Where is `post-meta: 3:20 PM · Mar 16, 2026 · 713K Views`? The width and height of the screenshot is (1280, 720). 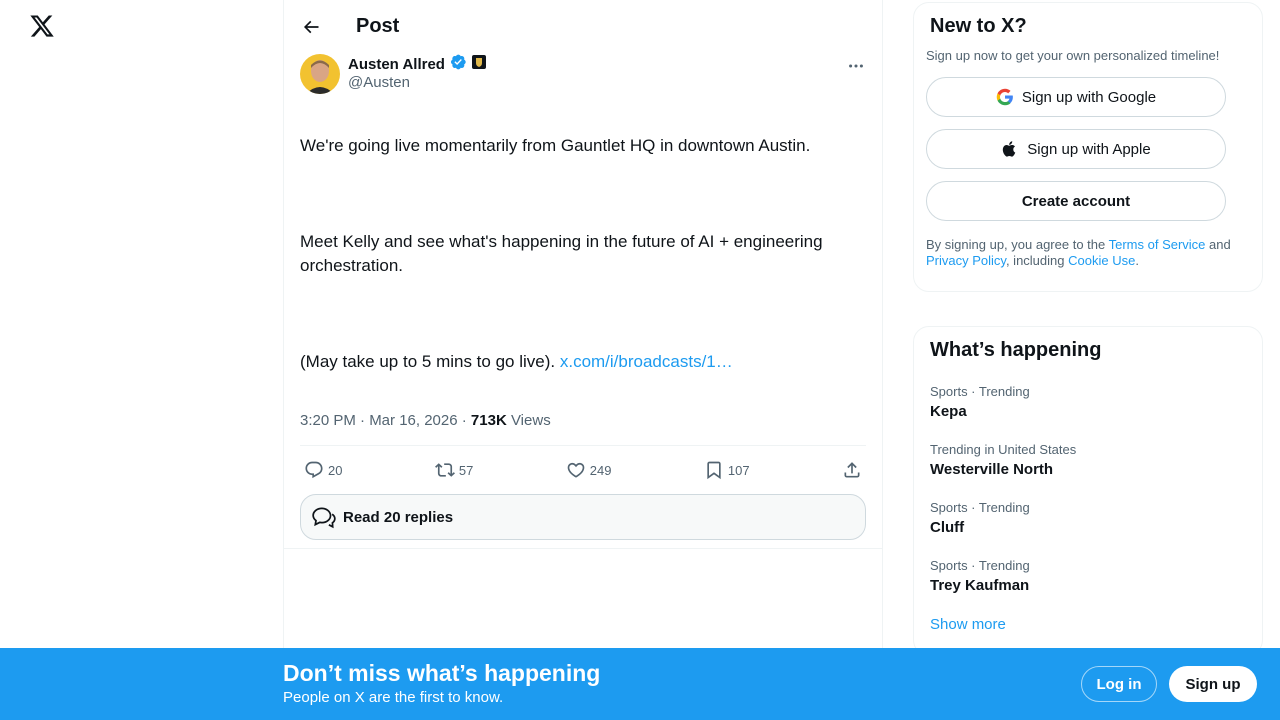
post-meta: 3:20 PM · Mar 16, 2026 · 713K Views is located at coordinates (583, 429).